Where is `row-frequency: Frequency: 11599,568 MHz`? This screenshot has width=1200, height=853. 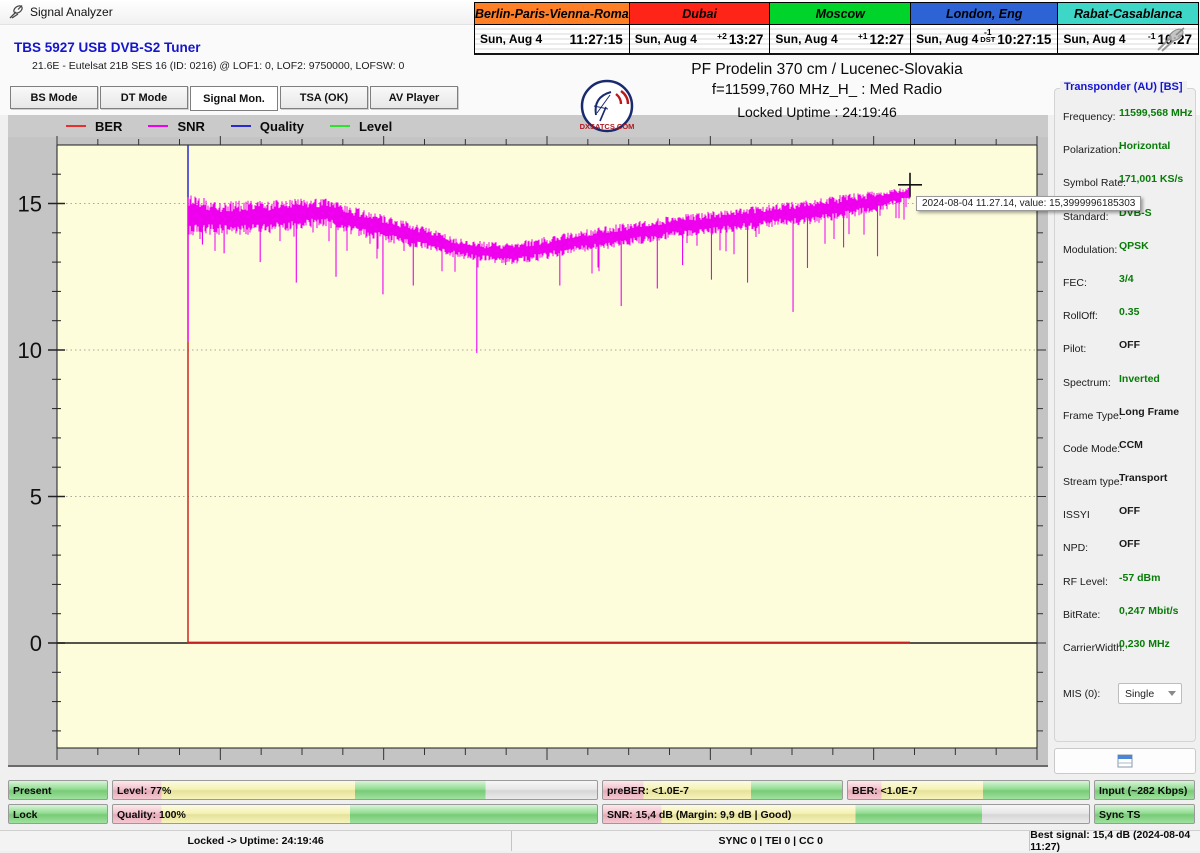
row-frequency: Frequency: 11599,568 MHz is located at coordinates (1128, 115).